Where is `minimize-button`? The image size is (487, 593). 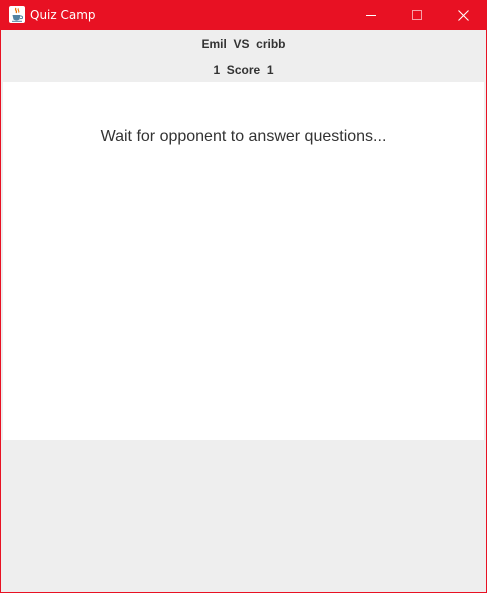
minimize-button is located at coordinates (371, 15).